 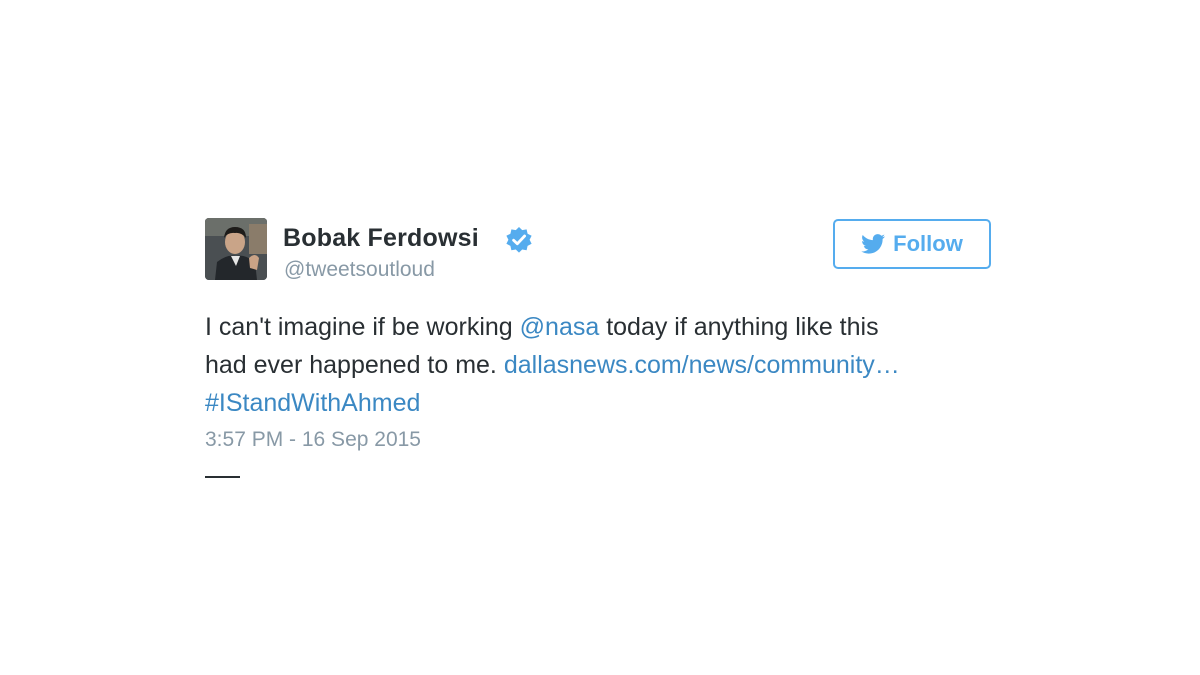 I want to click on divider, so click(x=222, y=477).